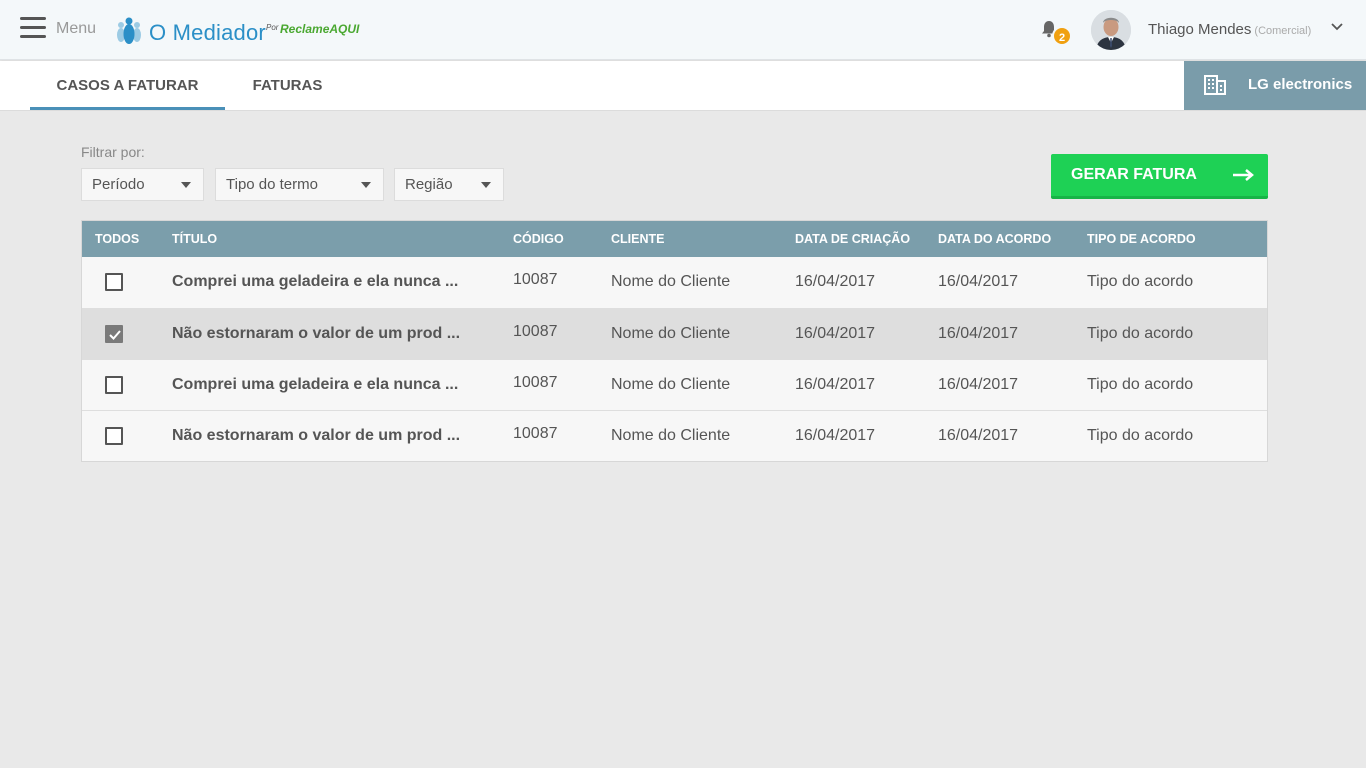  Describe the element at coordinates (683, 86) in the screenshot. I see `tabs-bar: CASOS A FATURAR FATURAS LG electronics` at that location.